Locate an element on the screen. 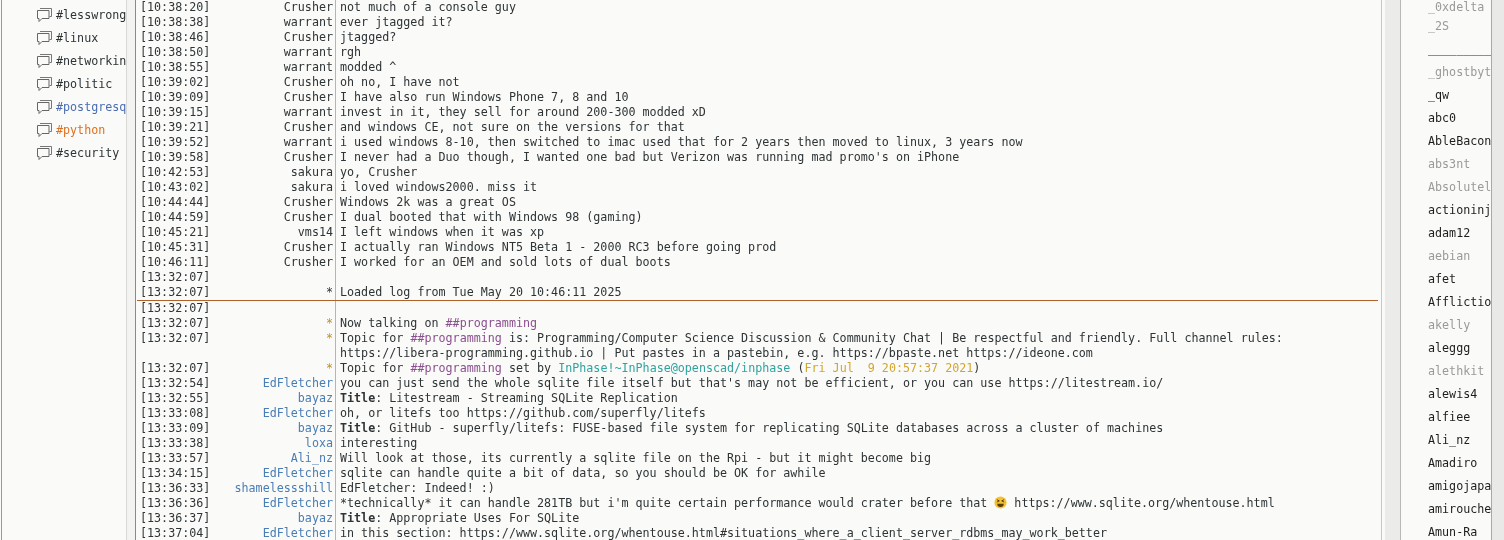  user-nick: alewis4 is located at coordinates (1459, 394).